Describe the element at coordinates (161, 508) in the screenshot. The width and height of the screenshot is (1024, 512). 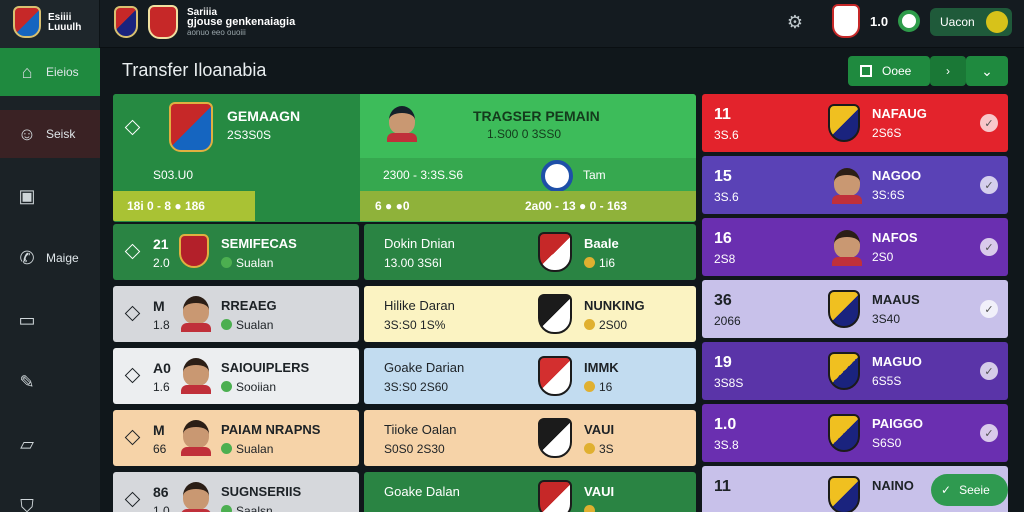
I see `row-sub: 1.0` at that location.